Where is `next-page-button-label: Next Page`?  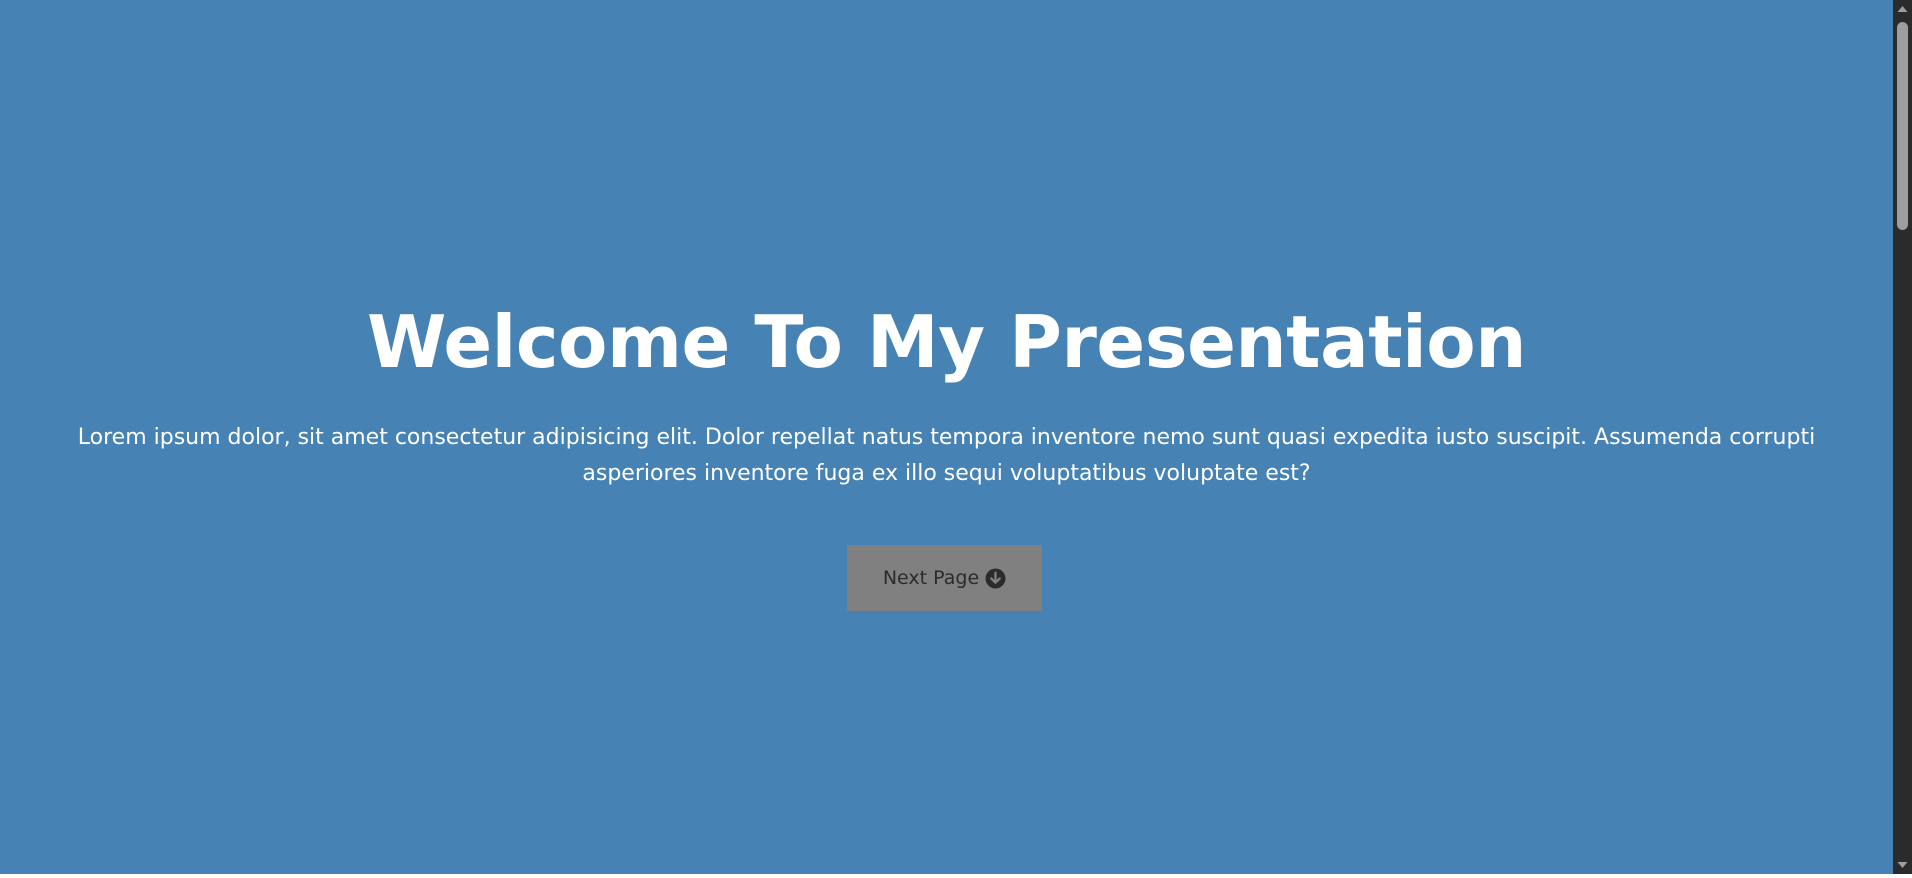 next-page-button-label: Next Page is located at coordinates (931, 578).